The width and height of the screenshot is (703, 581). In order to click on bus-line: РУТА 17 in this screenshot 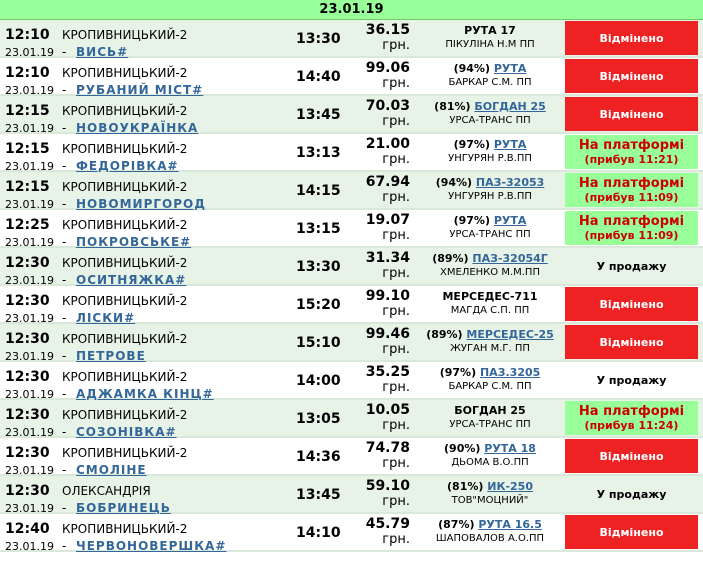, I will do `click(490, 30)`.